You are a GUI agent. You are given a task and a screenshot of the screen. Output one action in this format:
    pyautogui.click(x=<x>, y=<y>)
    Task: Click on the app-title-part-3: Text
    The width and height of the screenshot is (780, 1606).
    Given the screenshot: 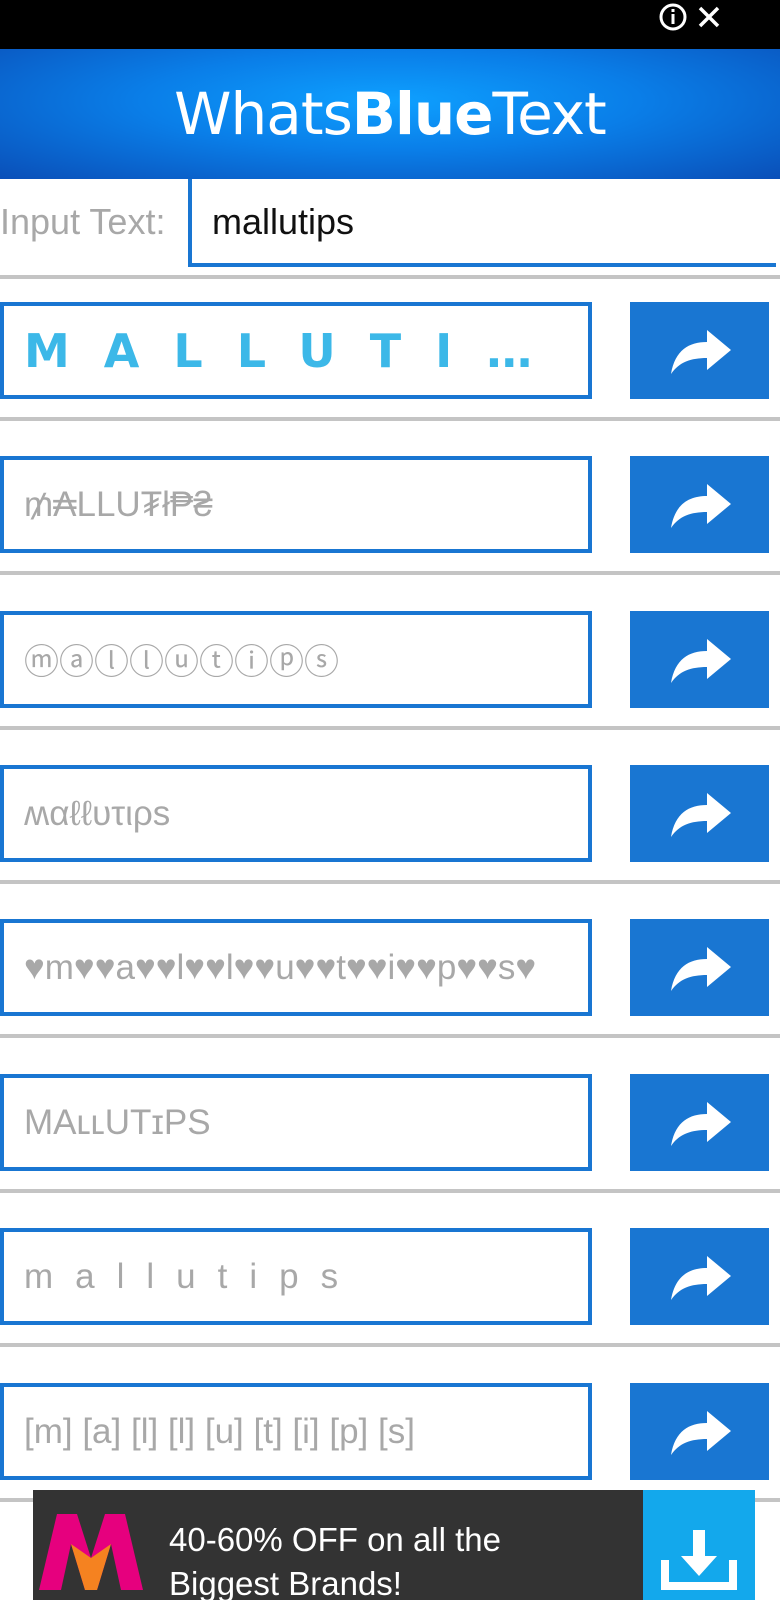 What is the action you would take?
    pyautogui.click(x=549, y=114)
    